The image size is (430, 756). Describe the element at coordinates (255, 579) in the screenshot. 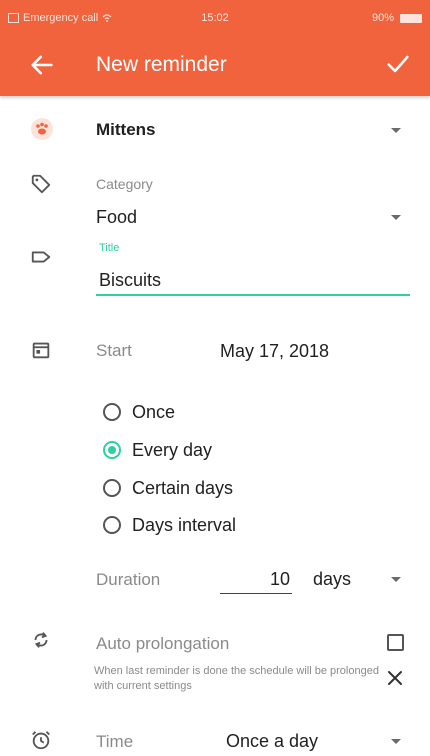

I see `duration-input: 10` at that location.